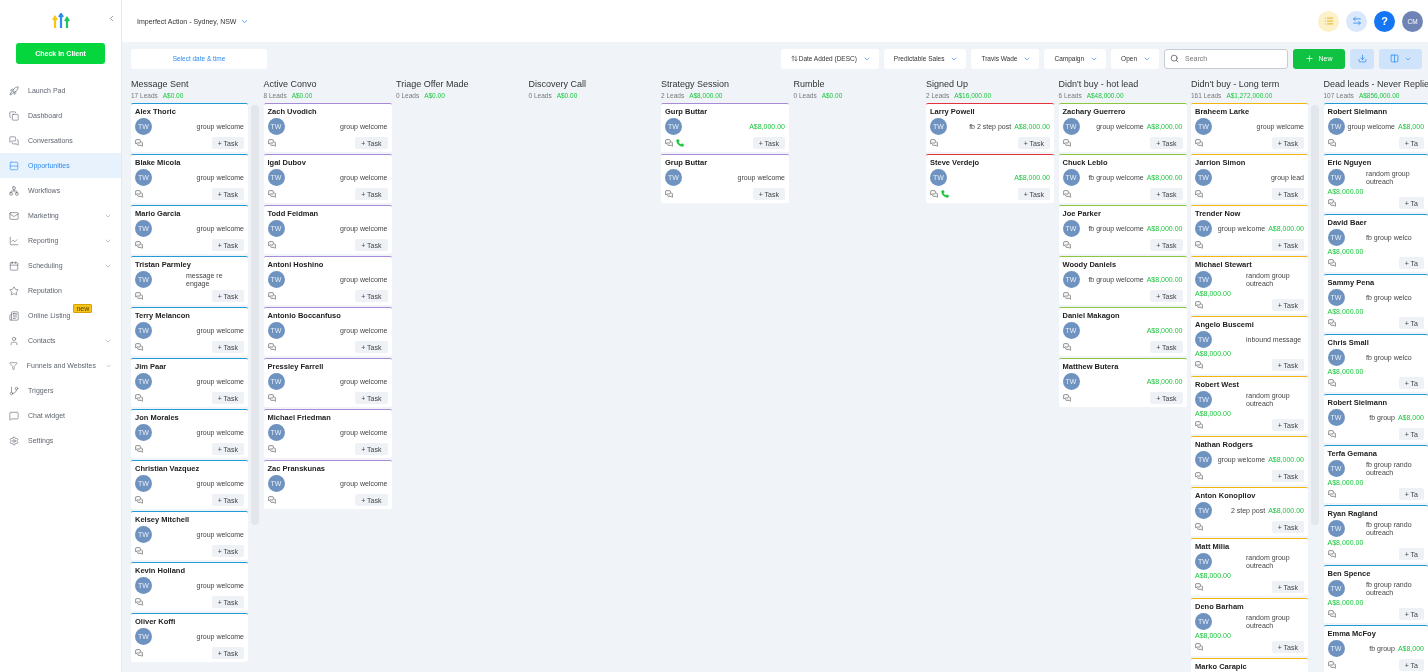 This screenshot has width=1428, height=672. What do you see at coordinates (111, 18) in the screenshot?
I see `collapse-icon` at bounding box center [111, 18].